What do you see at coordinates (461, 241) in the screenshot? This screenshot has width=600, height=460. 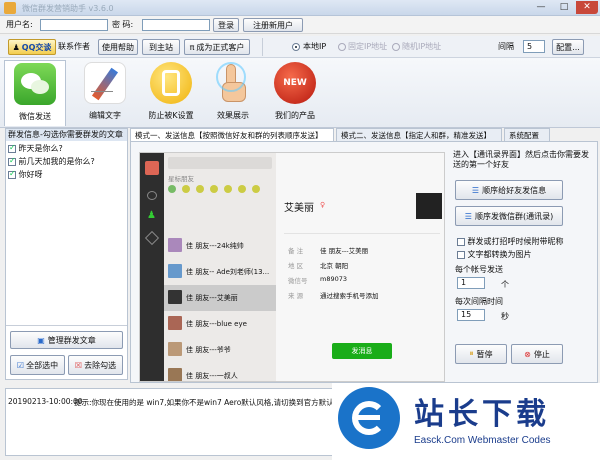 I see `nickname-checkbox` at bounding box center [461, 241].